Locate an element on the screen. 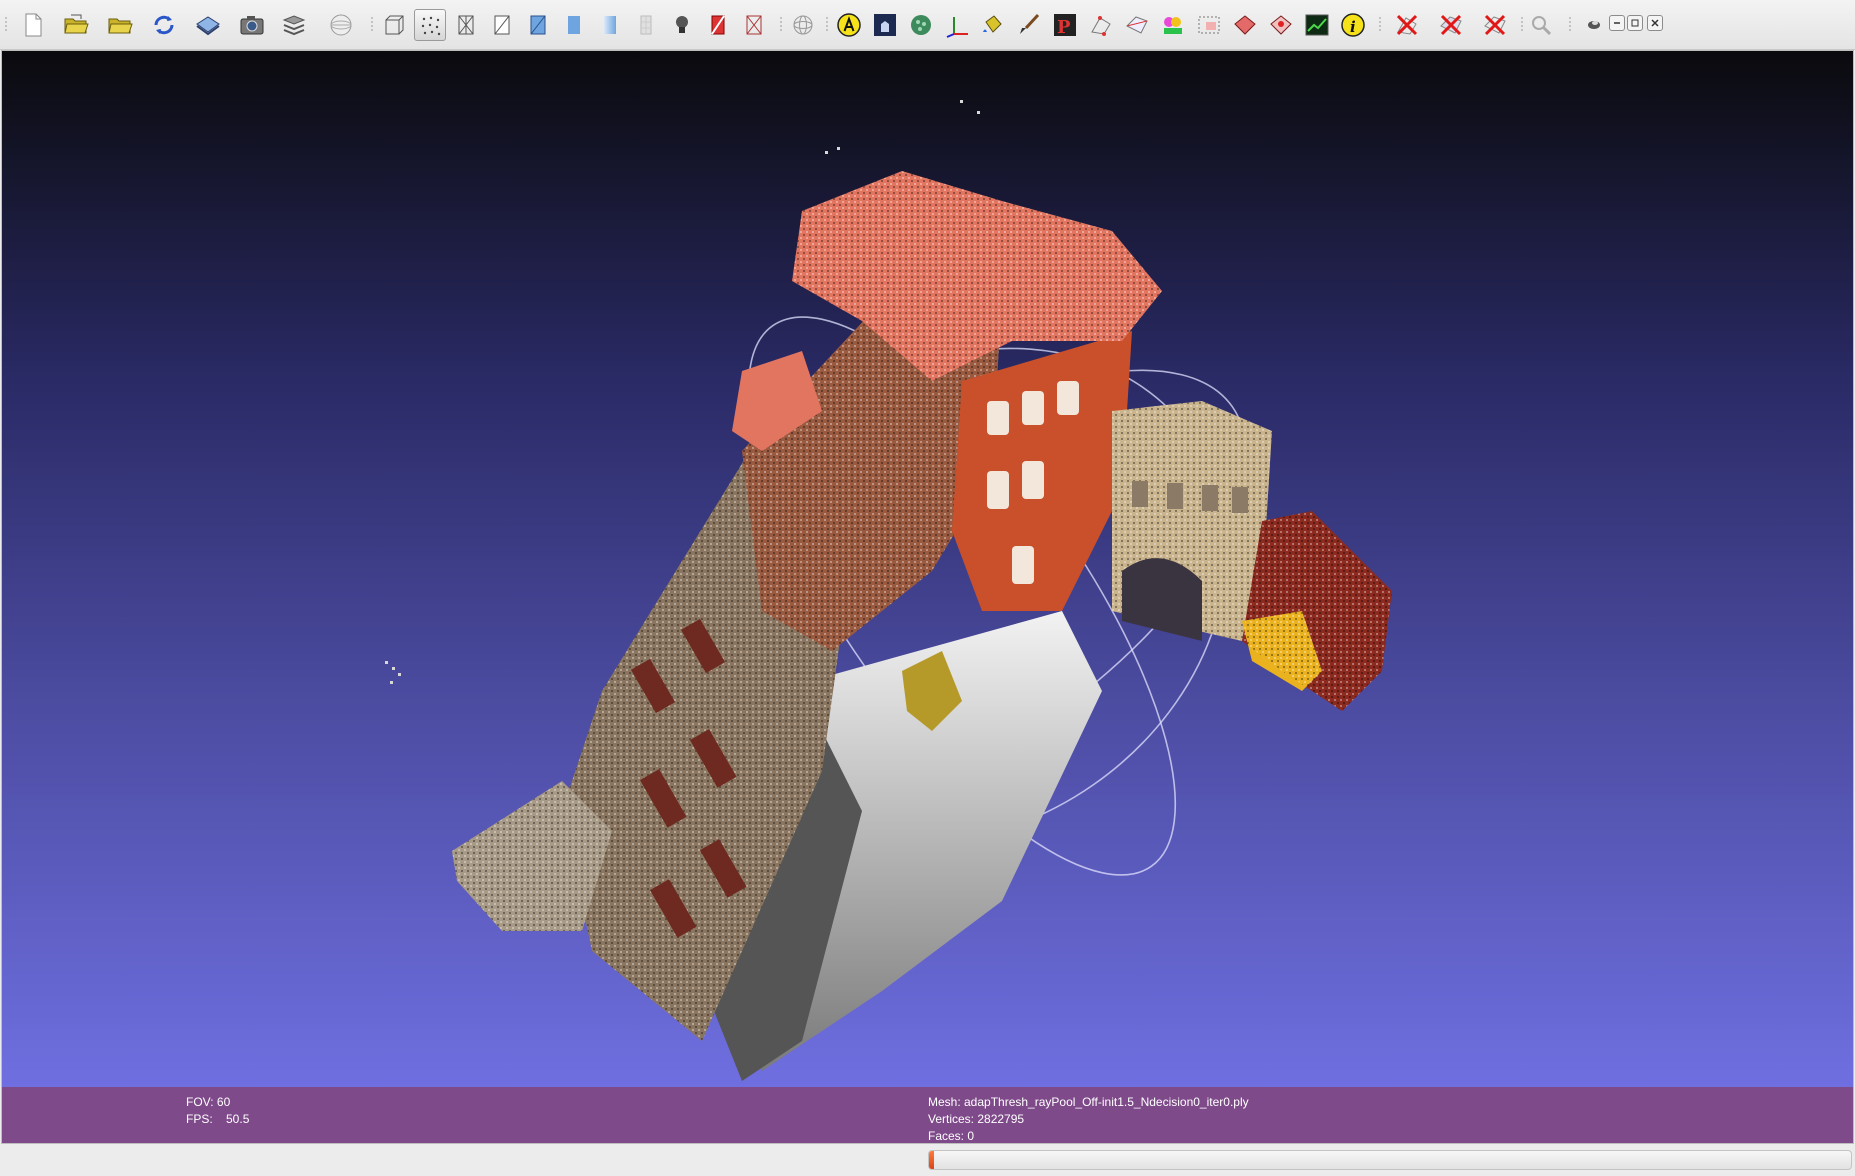 Image resolution: width=1855 pixels, height=1176 pixels. search-icon is located at coordinates (1542, 26).